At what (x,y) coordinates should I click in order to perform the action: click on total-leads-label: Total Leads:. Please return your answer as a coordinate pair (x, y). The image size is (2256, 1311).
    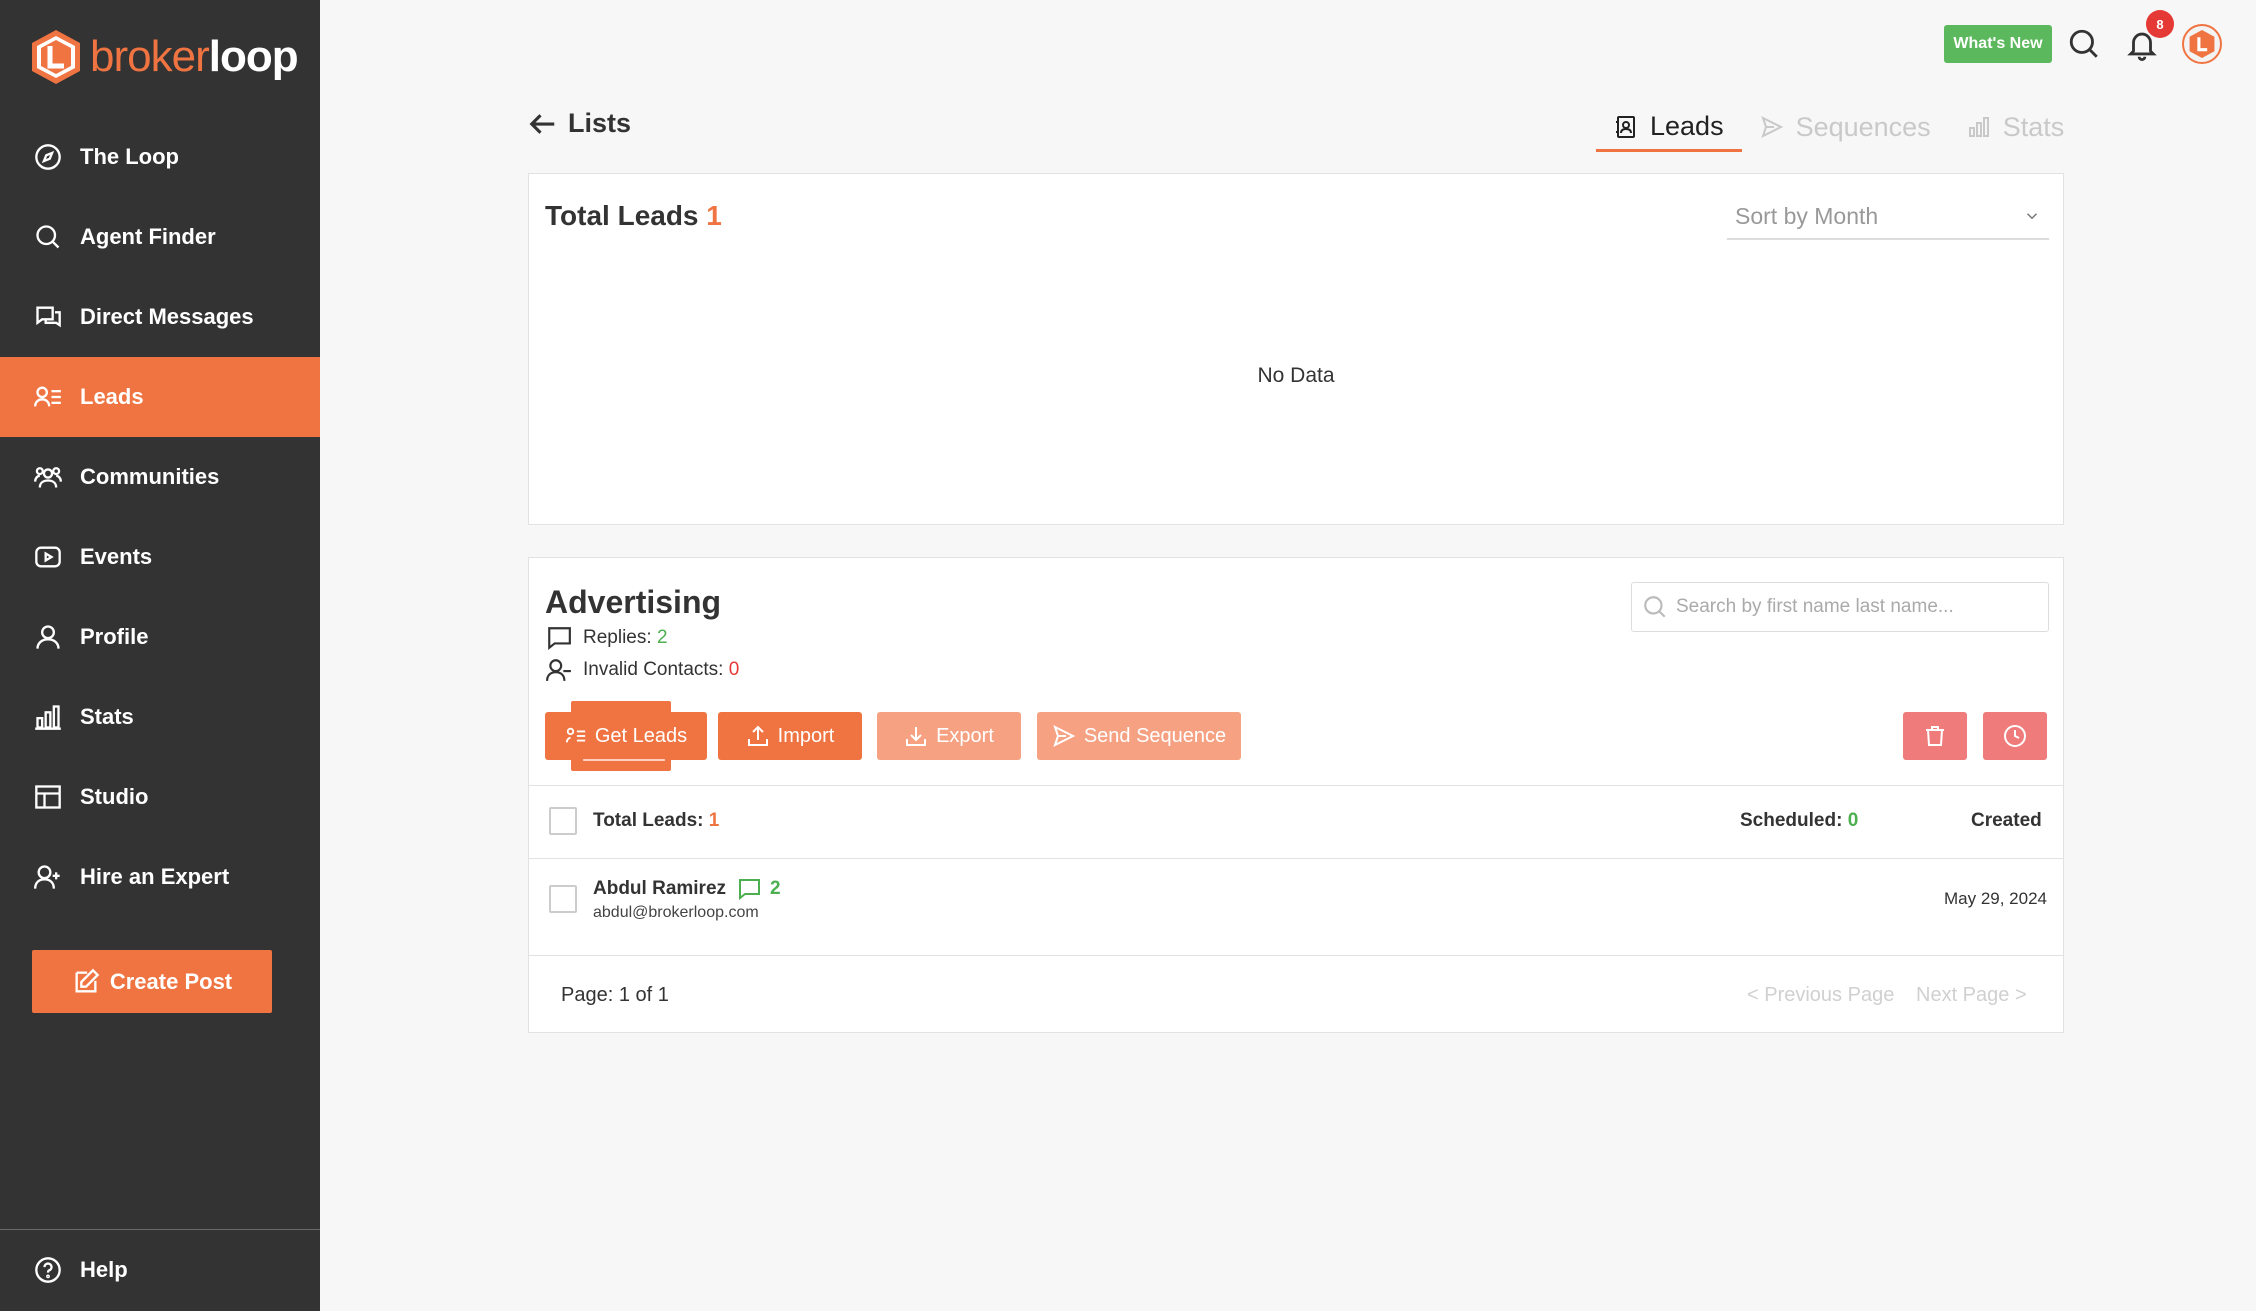
    Looking at the image, I should click on (648, 820).